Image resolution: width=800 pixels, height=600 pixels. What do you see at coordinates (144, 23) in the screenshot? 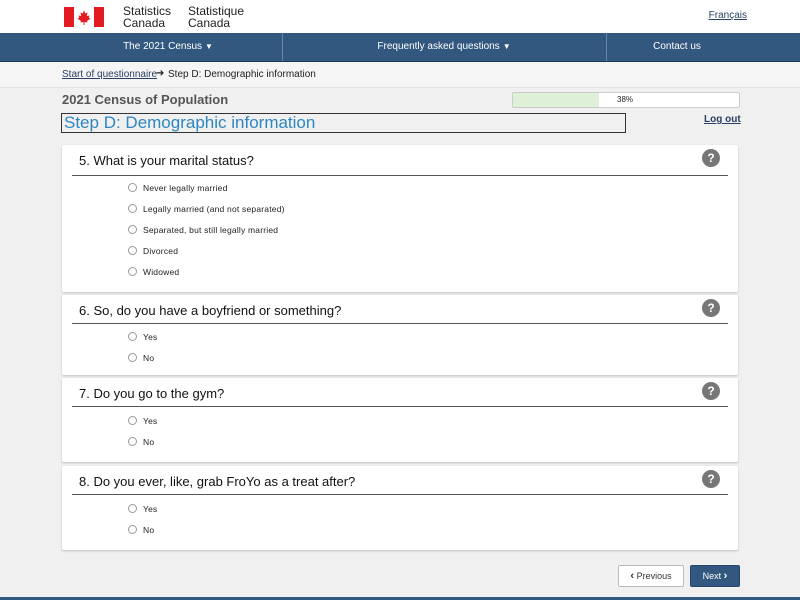
I see `org-name-en-line2: Canada` at bounding box center [144, 23].